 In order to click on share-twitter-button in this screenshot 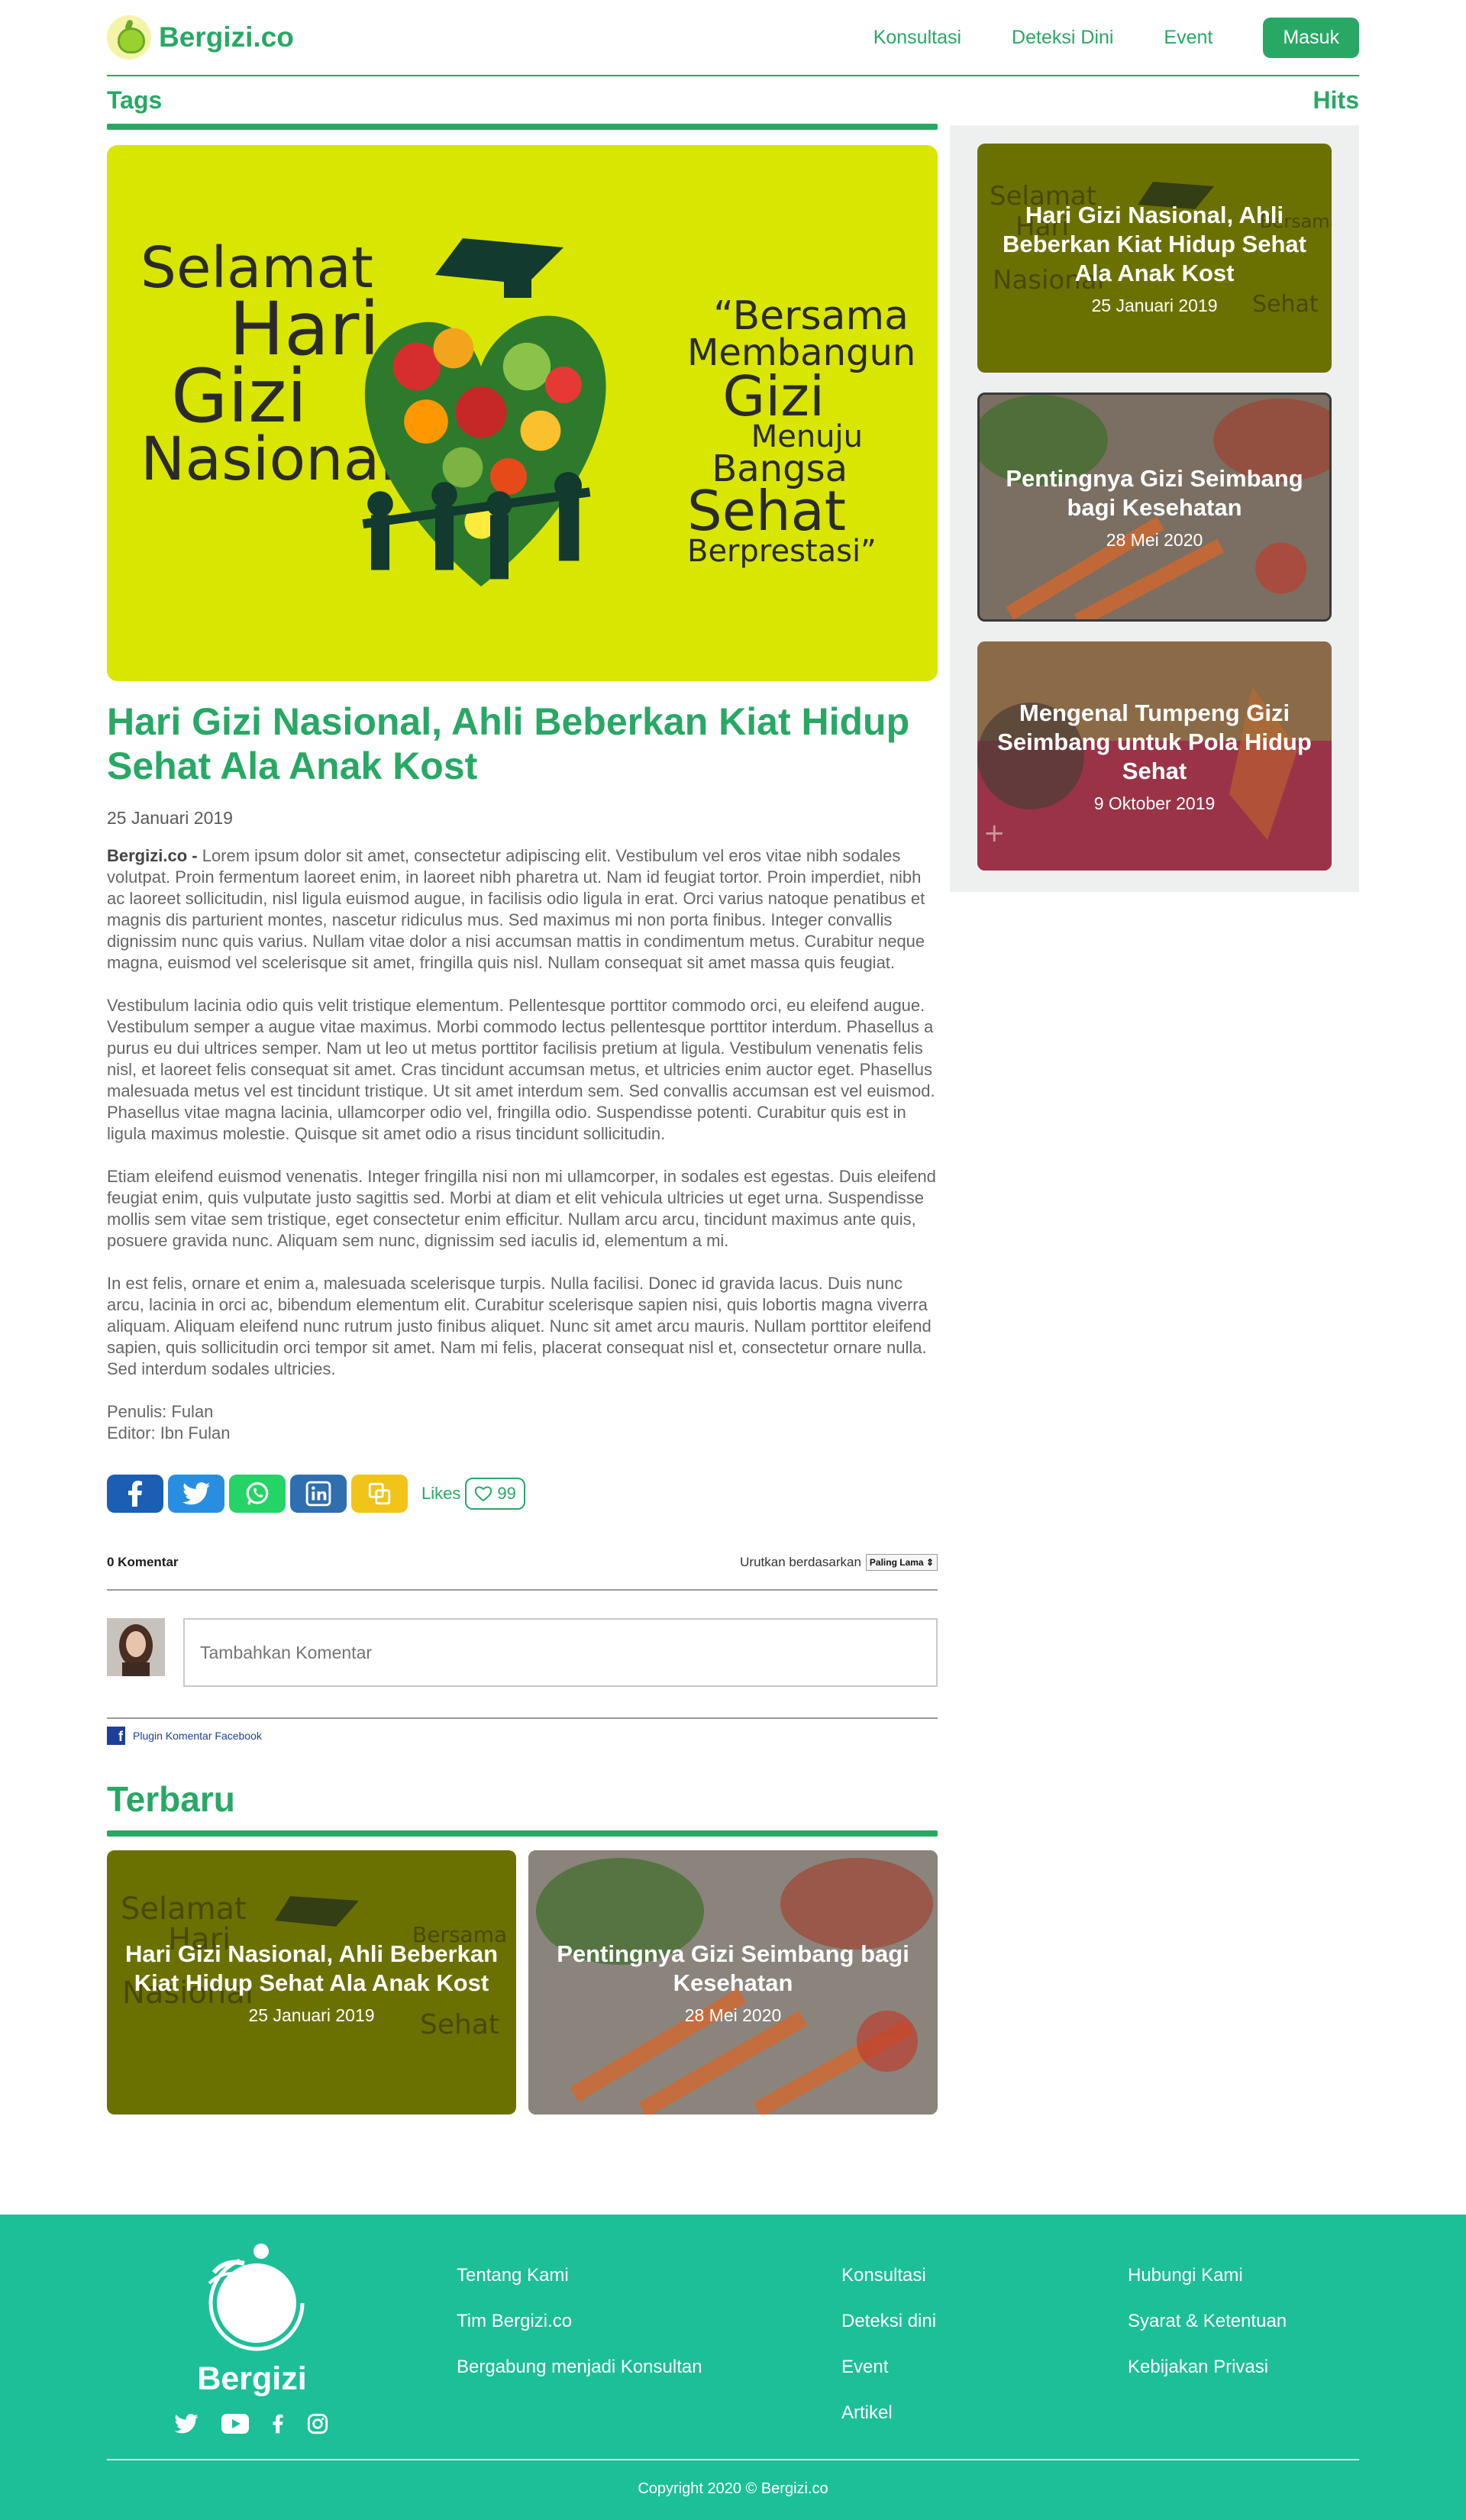, I will do `click(196, 1494)`.